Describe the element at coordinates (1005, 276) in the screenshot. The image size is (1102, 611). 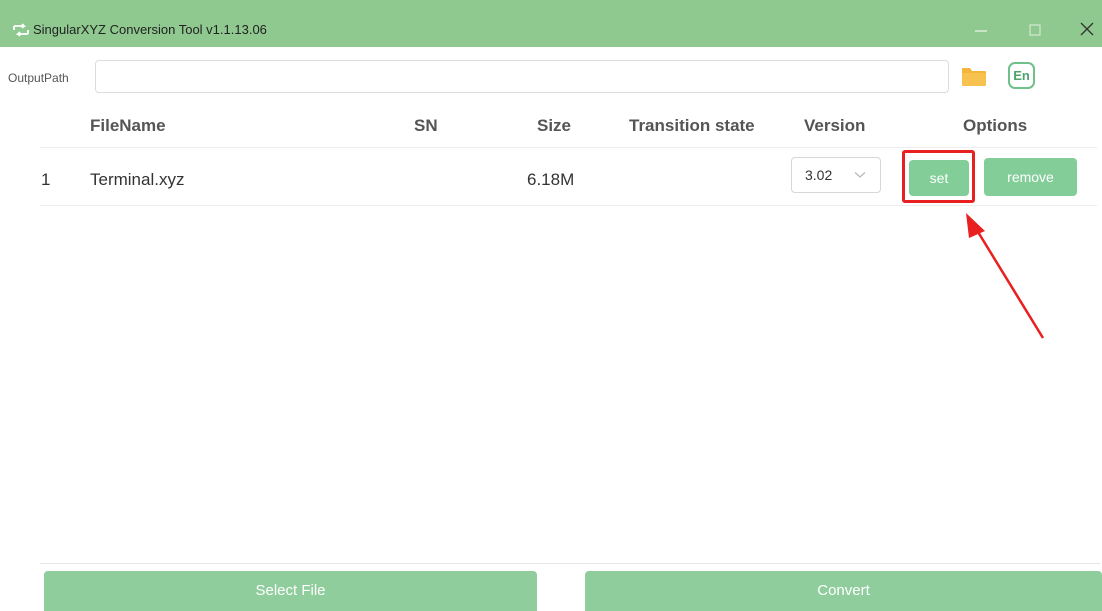
I see `annotation-arrow-icon` at that location.